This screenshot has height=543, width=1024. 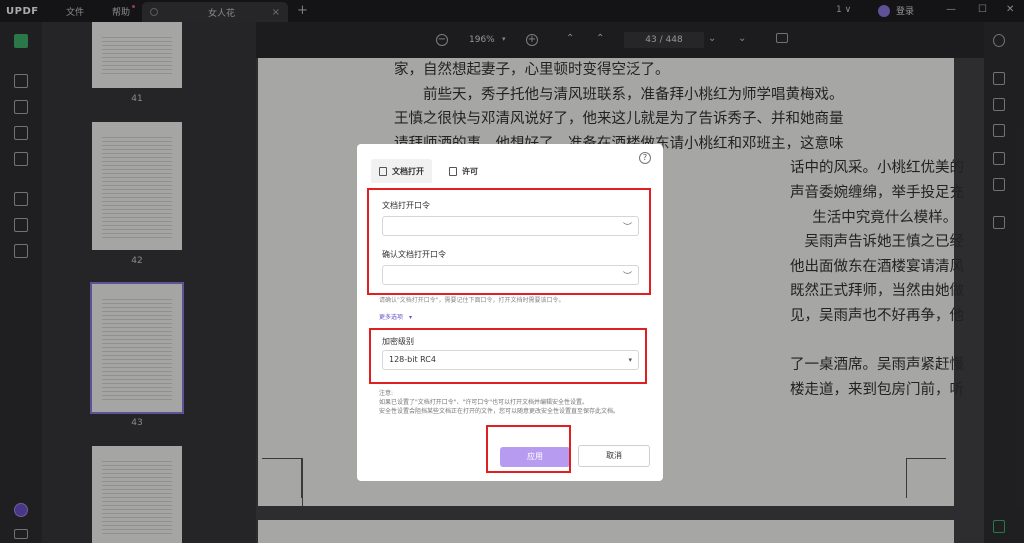 I want to click on cancel-button: 取消, so click(x=614, y=456).